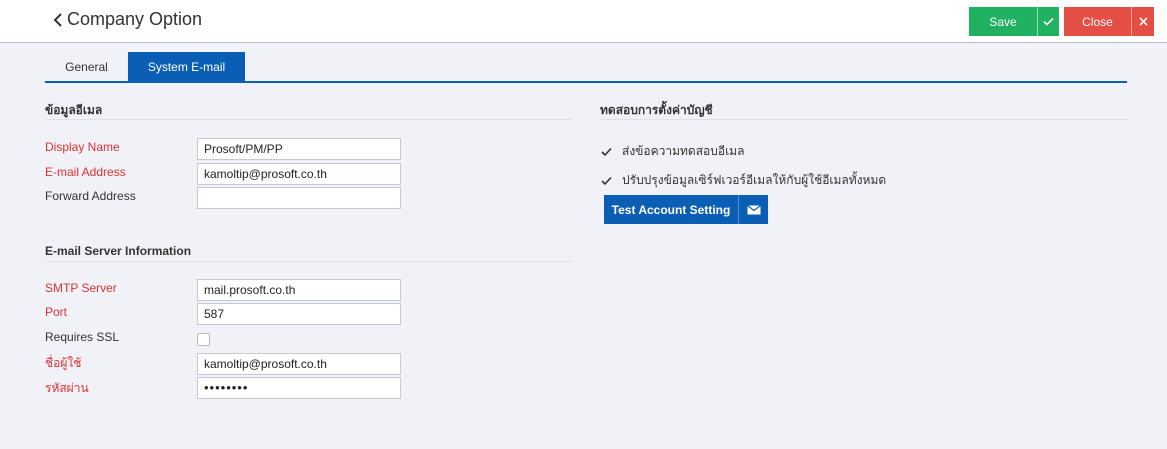 Image resolution: width=1167 pixels, height=449 pixels. I want to click on smtp-server-label: SMTP Server, so click(81, 288).